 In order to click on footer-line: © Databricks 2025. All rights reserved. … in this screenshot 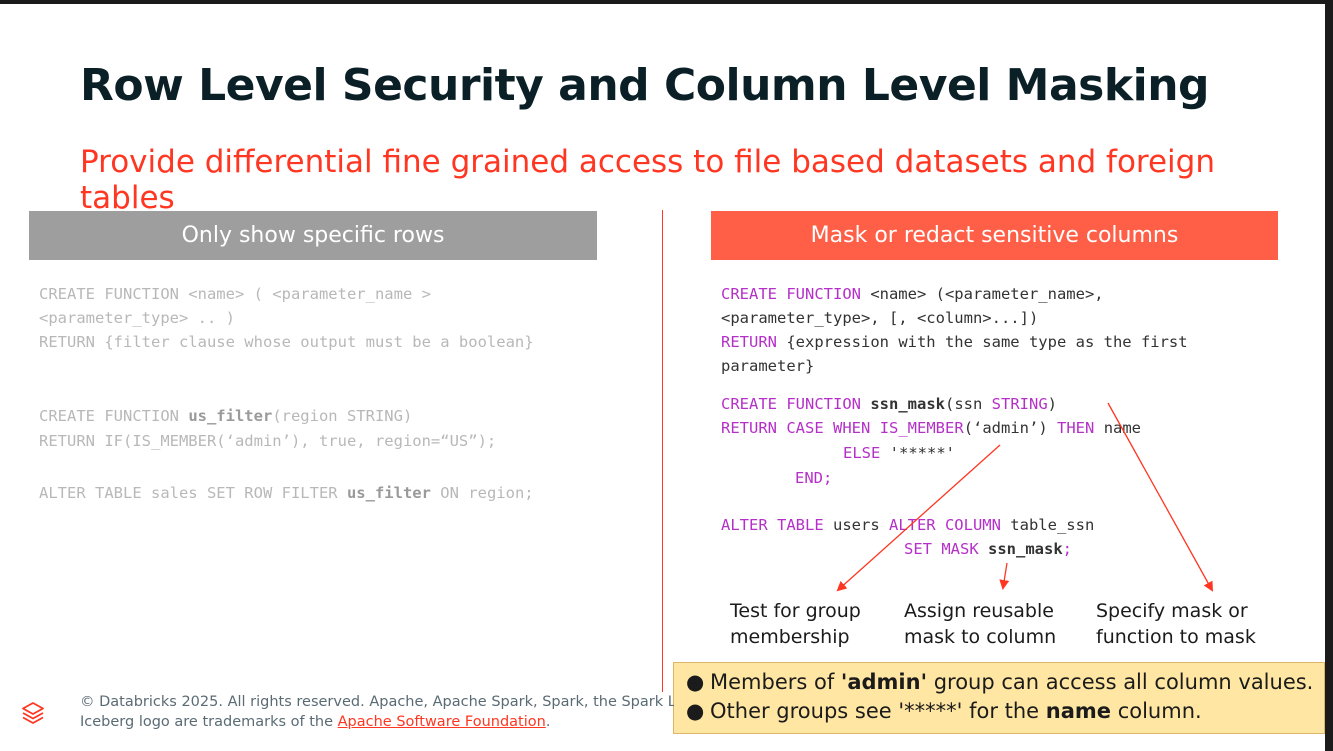, I will do `click(377, 702)`.